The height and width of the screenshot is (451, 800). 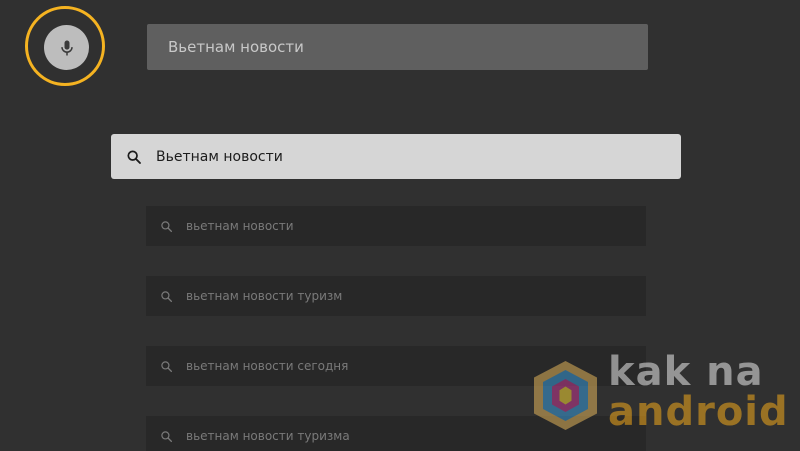 What do you see at coordinates (565, 395) in the screenshot?
I see `watermark-badge-icon` at bounding box center [565, 395].